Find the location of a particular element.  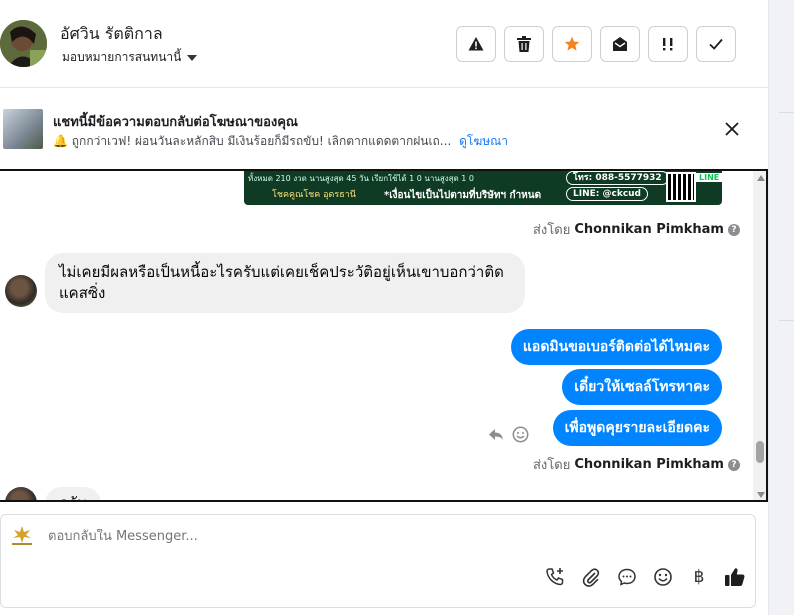

star-button is located at coordinates (572, 44).